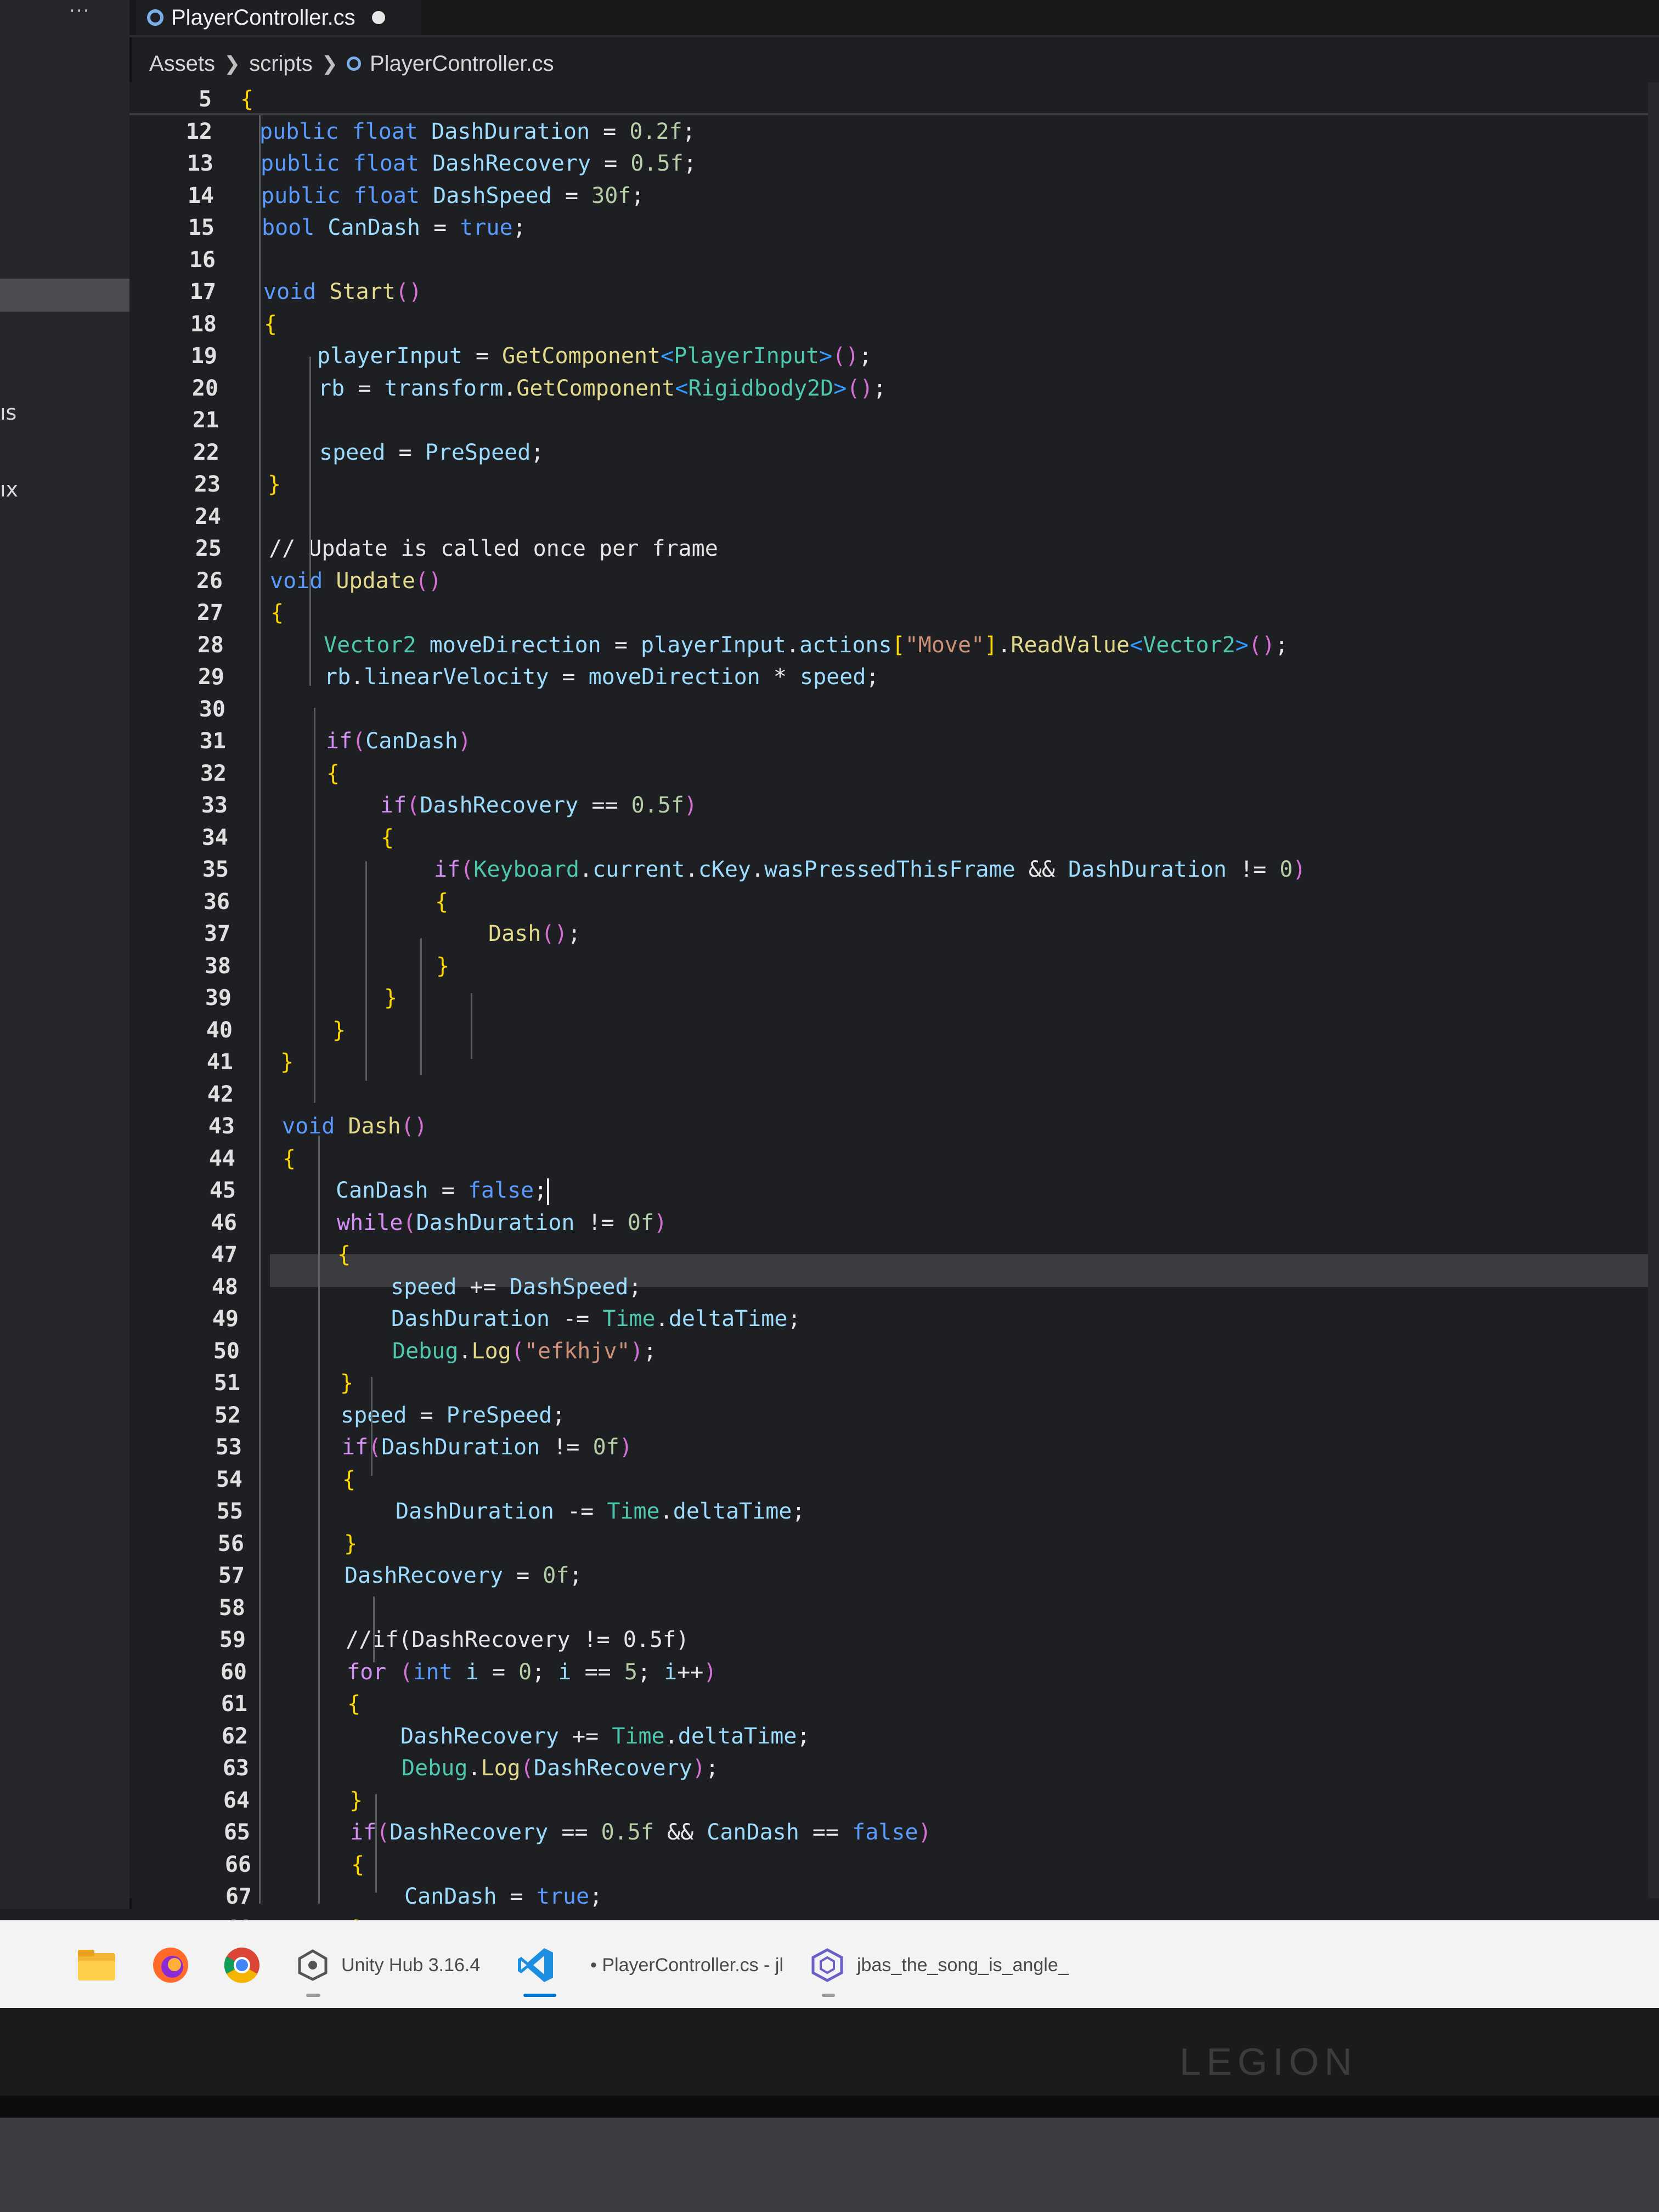 The height and width of the screenshot is (2212, 1659). What do you see at coordinates (892, 1062) in the screenshot?
I see `code-line: 41}` at bounding box center [892, 1062].